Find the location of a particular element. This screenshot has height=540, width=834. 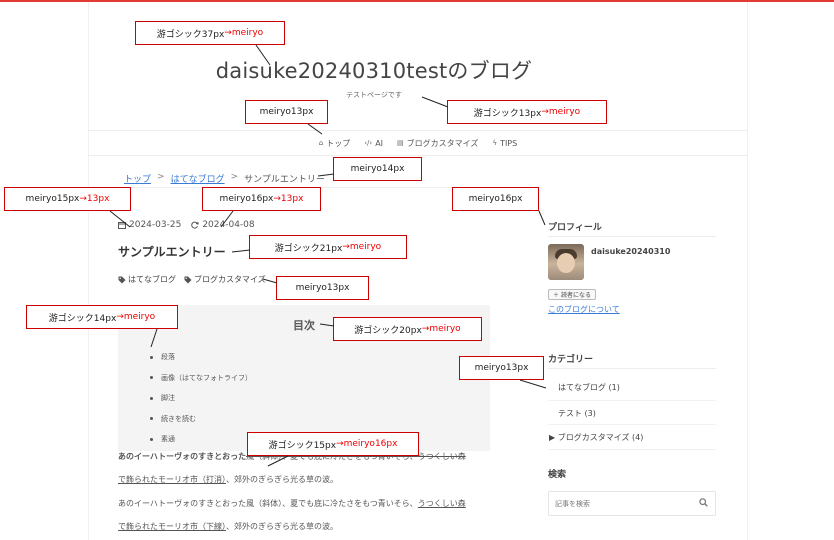

nav-item-ai: ‹/› AI is located at coordinates (373, 143).